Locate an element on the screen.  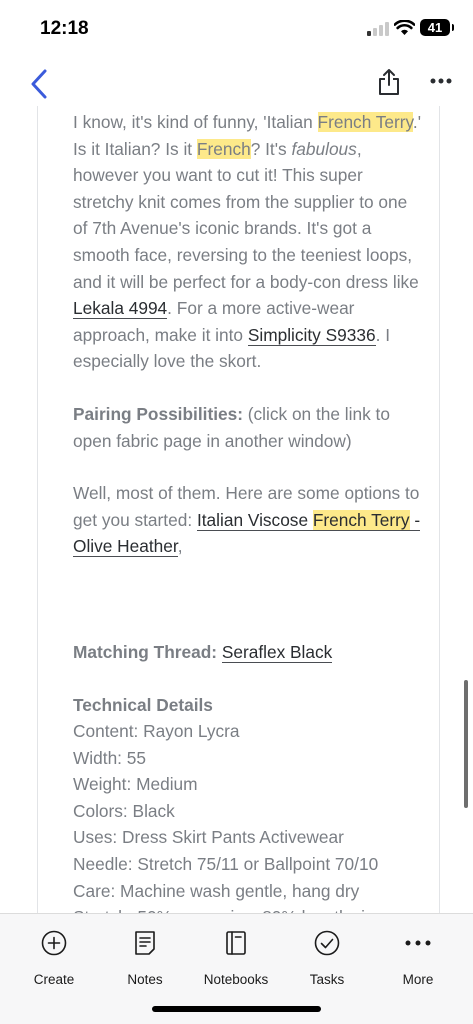
tab-label: More is located at coordinates (418, 979).